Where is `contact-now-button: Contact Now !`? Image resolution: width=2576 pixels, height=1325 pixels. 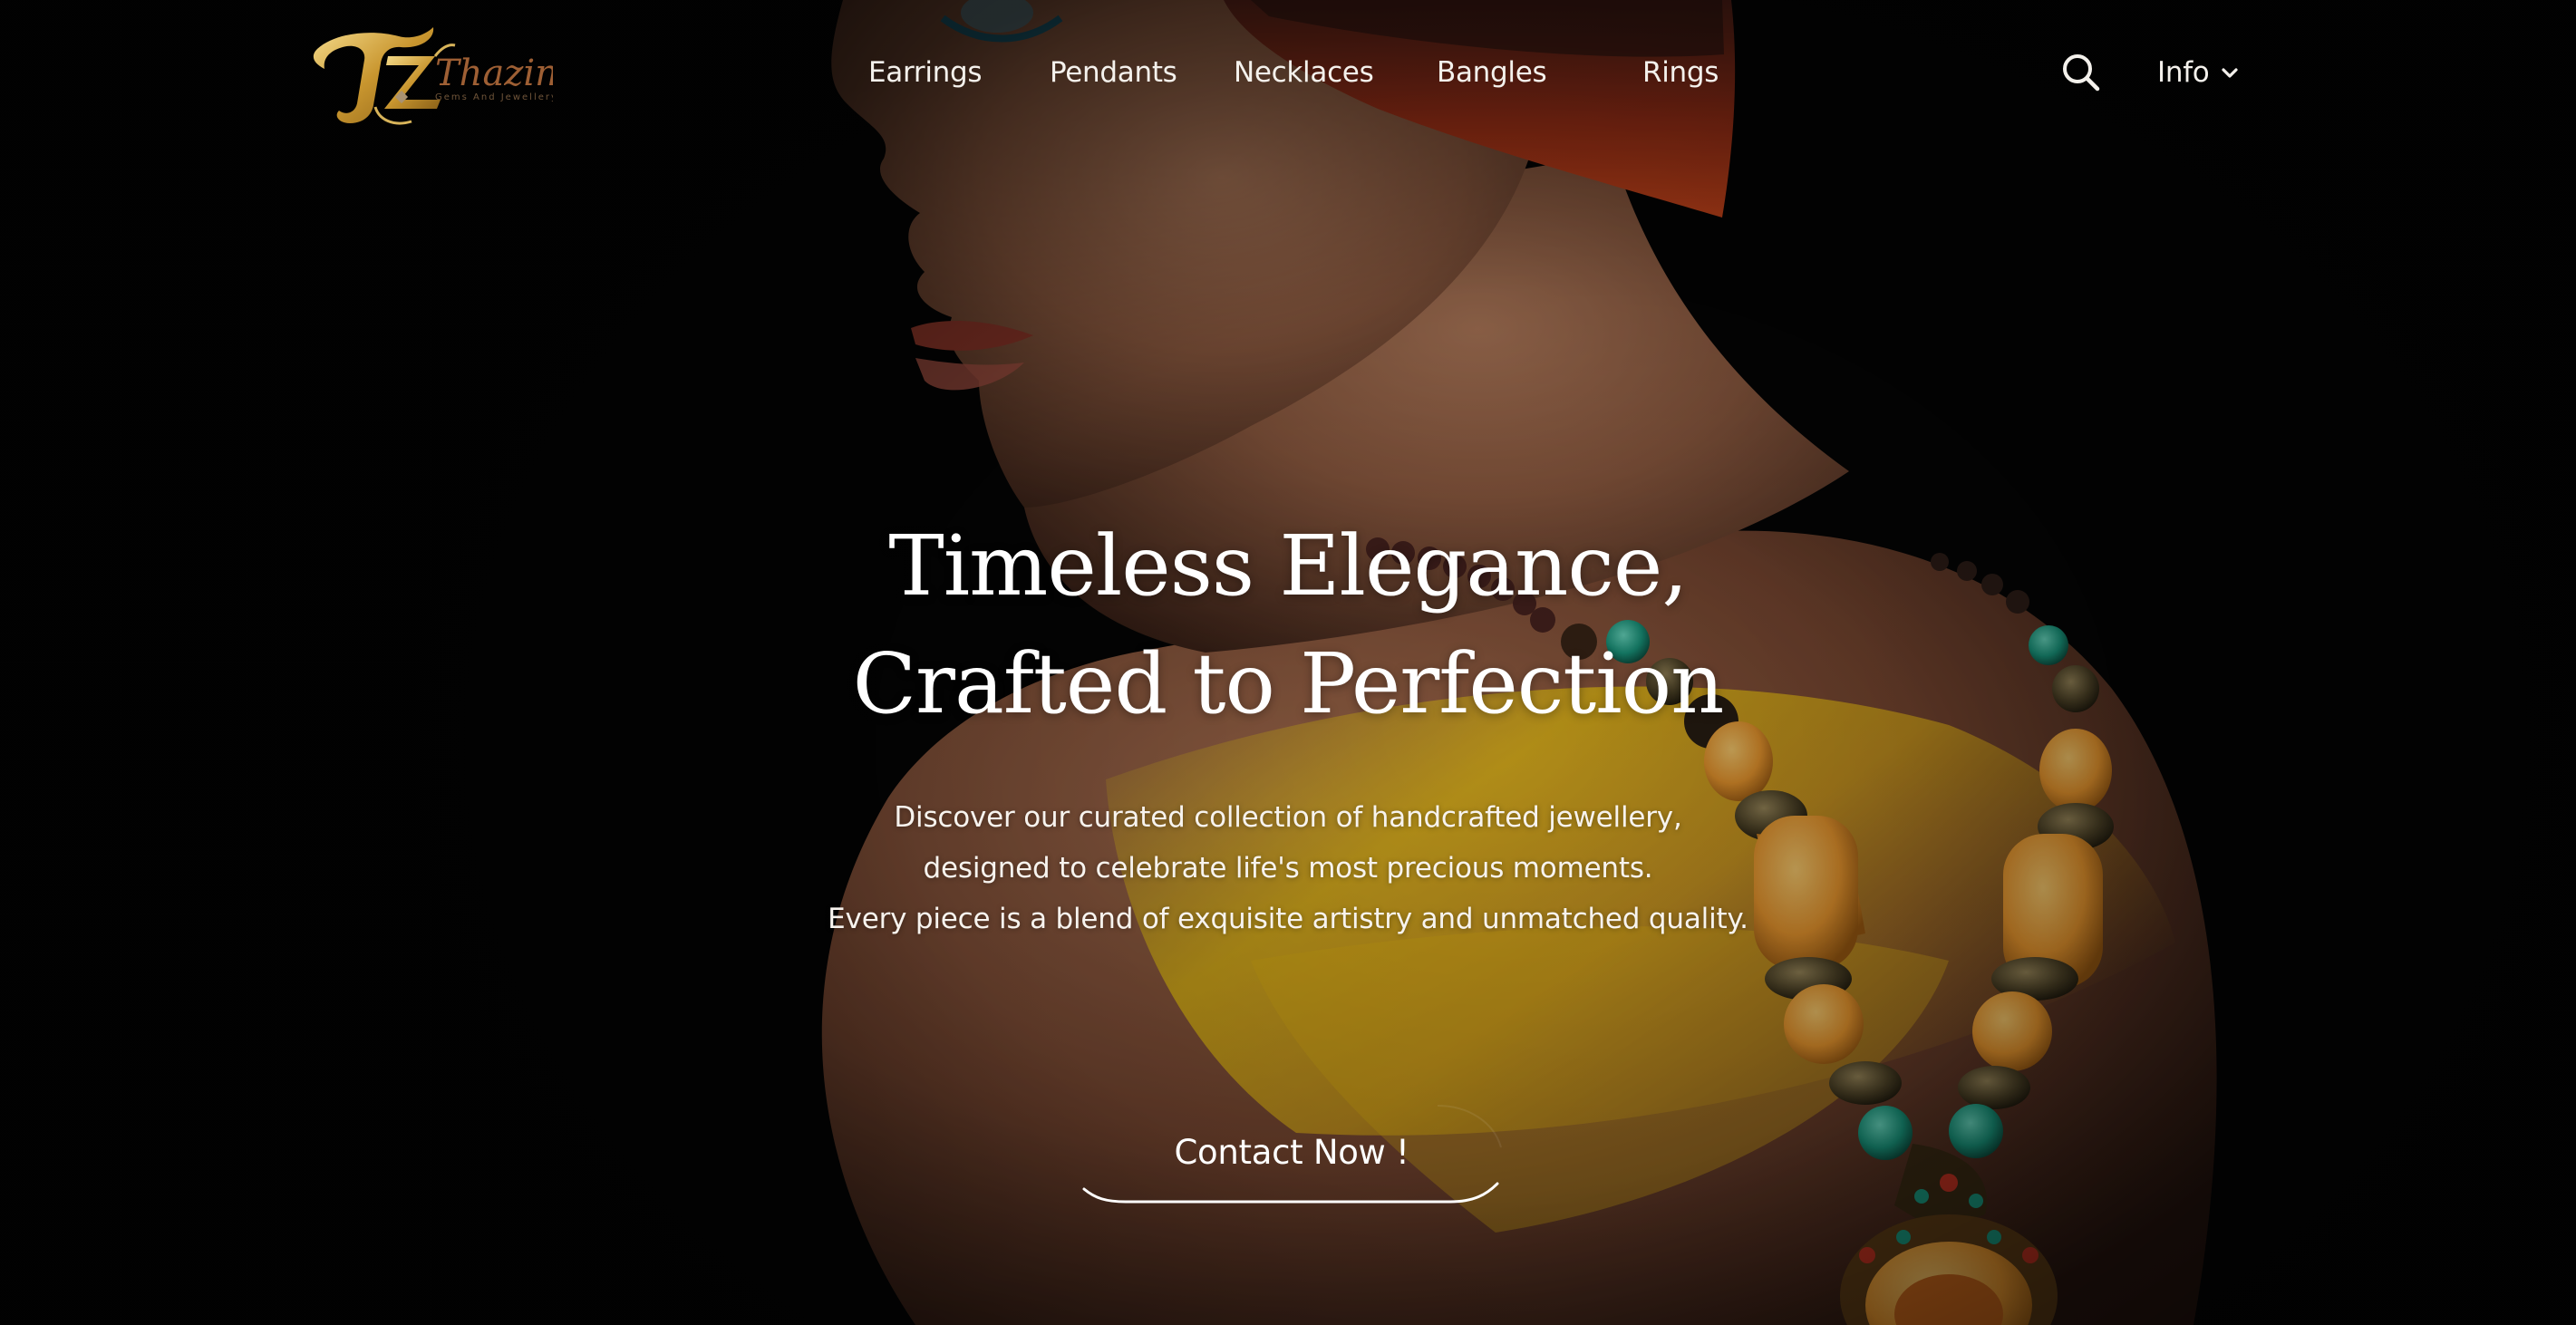
contact-now-button: Contact Now ! is located at coordinates (1292, 1153).